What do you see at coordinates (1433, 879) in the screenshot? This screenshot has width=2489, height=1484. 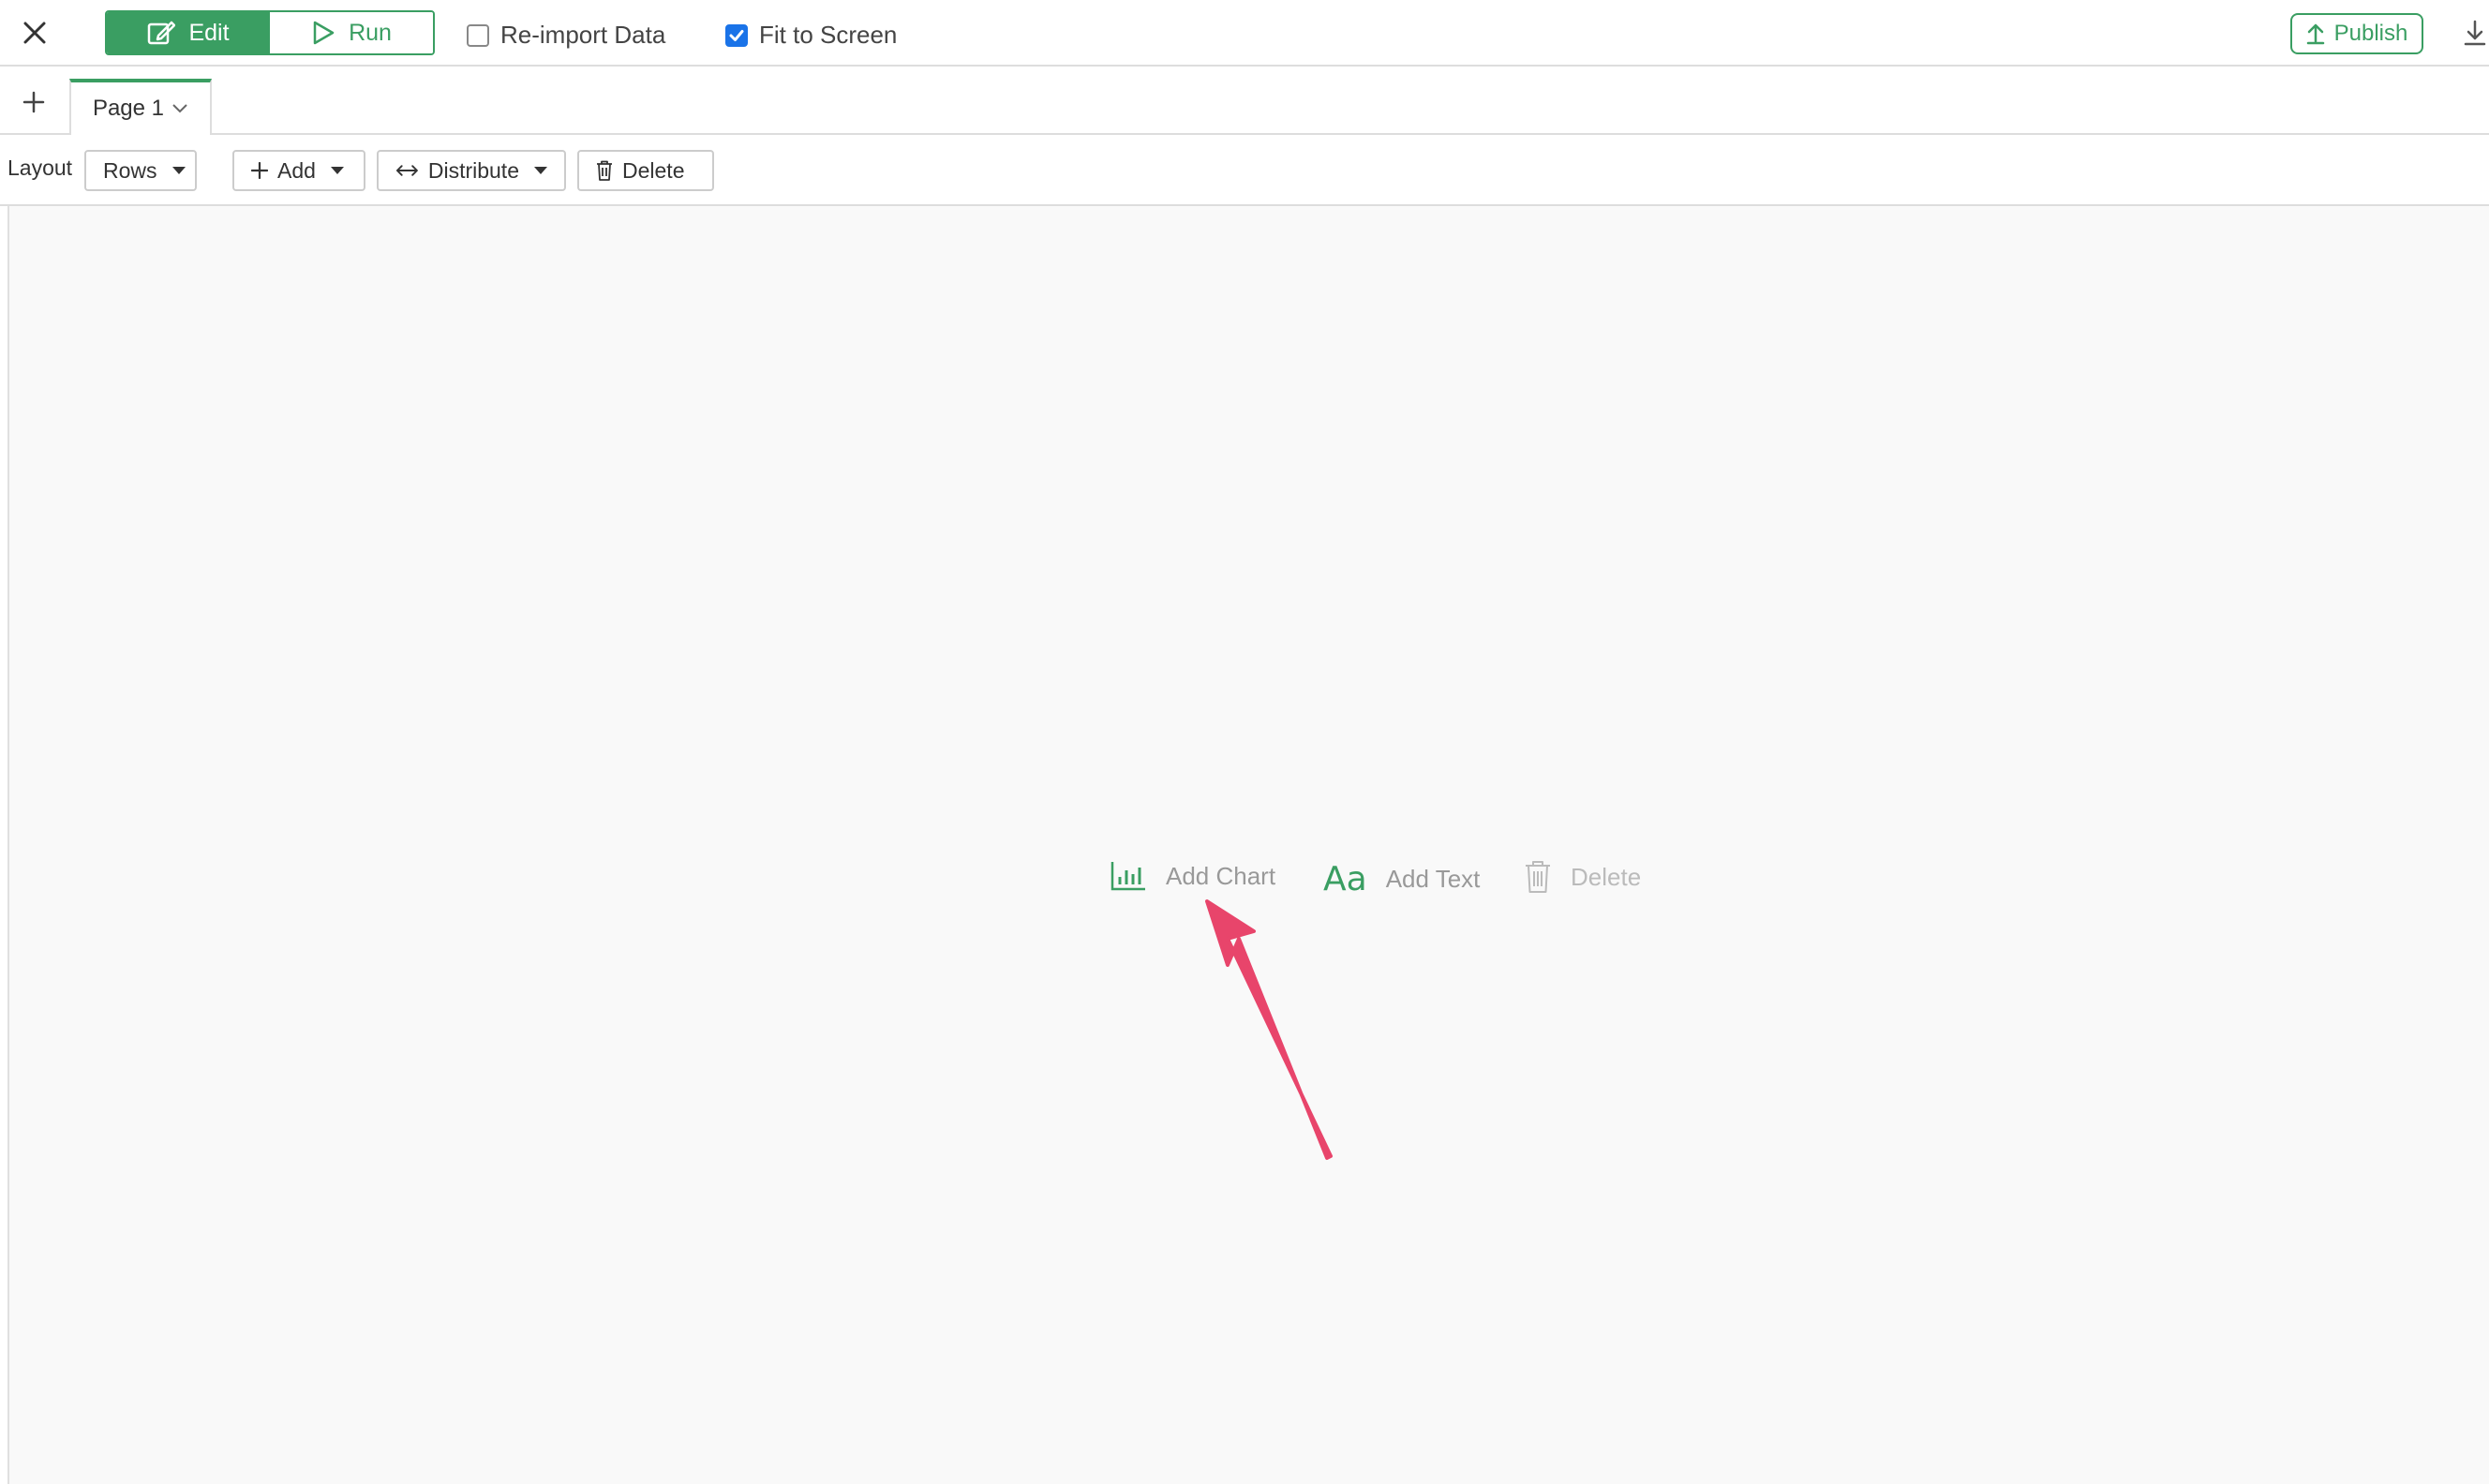 I see `add-text-label: Add Text` at bounding box center [1433, 879].